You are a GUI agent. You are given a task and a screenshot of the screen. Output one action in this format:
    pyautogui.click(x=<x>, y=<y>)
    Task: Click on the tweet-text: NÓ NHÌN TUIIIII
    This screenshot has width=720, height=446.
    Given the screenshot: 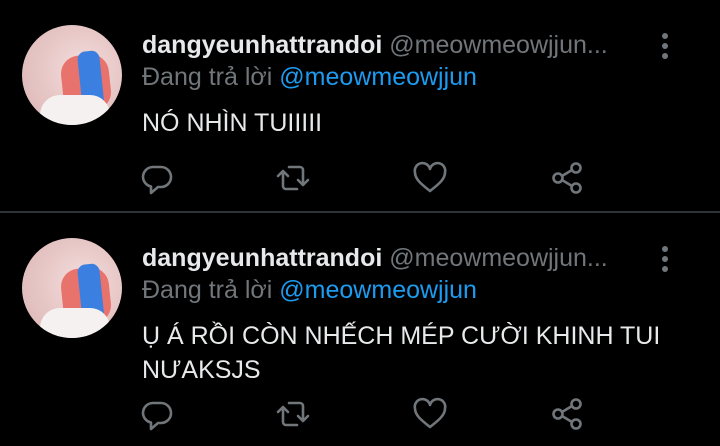 What is the action you would take?
    pyautogui.click(x=232, y=123)
    